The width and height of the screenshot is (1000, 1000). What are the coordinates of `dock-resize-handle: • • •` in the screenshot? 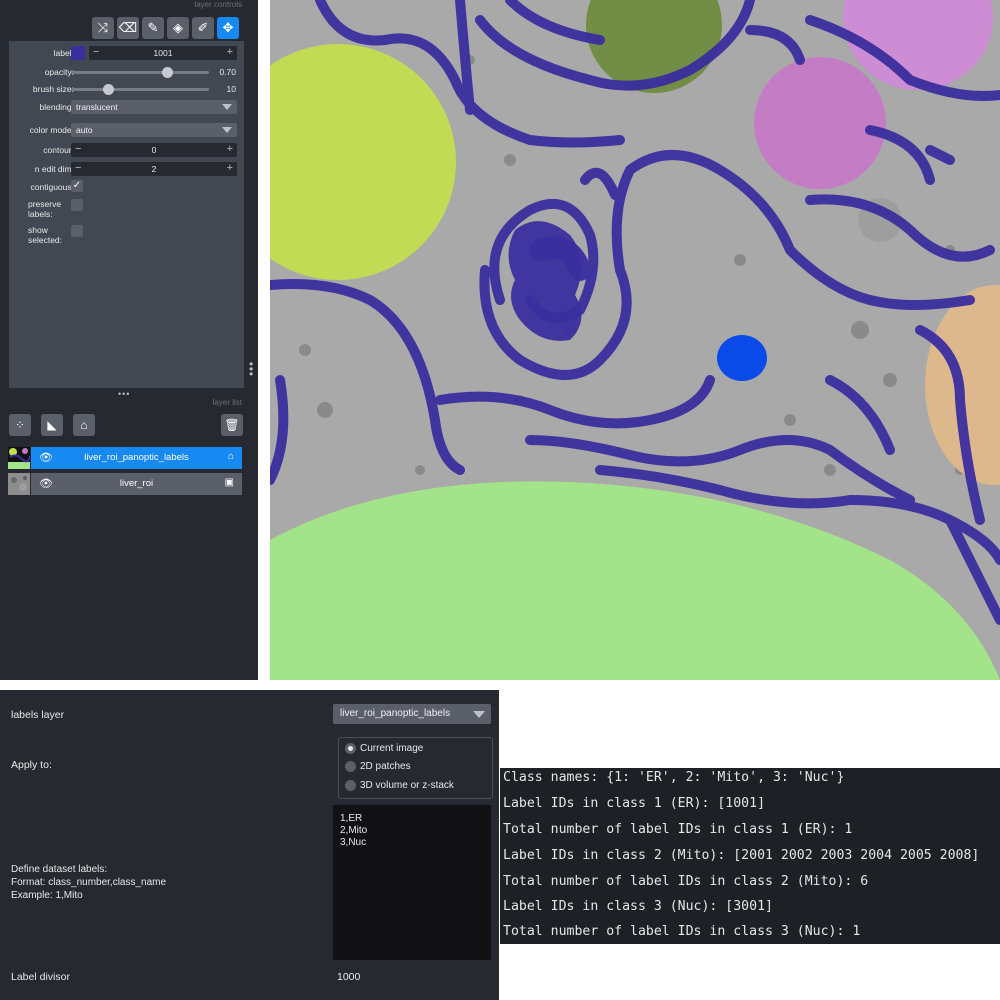 It's located at (251, 369).